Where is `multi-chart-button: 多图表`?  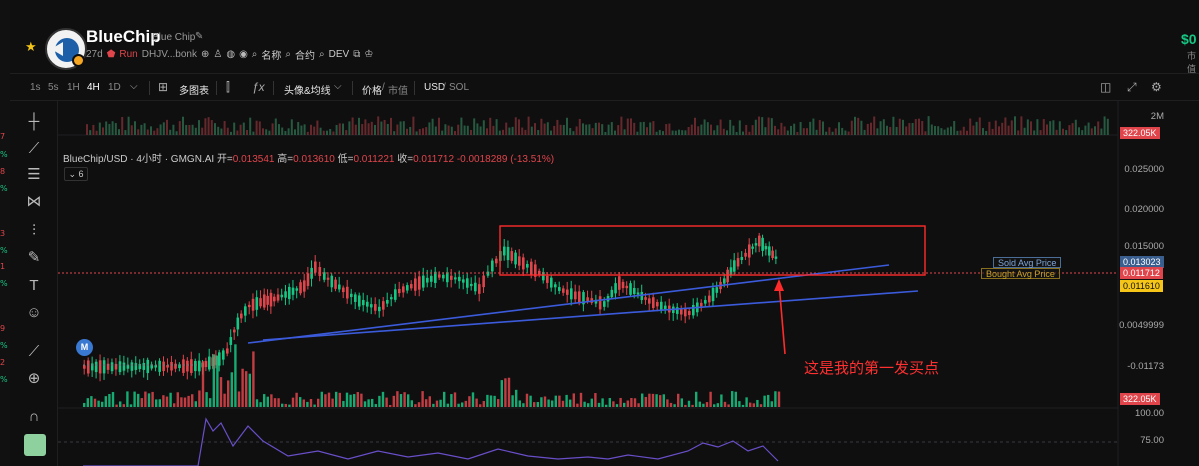 multi-chart-button: 多图表 is located at coordinates (194, 89).